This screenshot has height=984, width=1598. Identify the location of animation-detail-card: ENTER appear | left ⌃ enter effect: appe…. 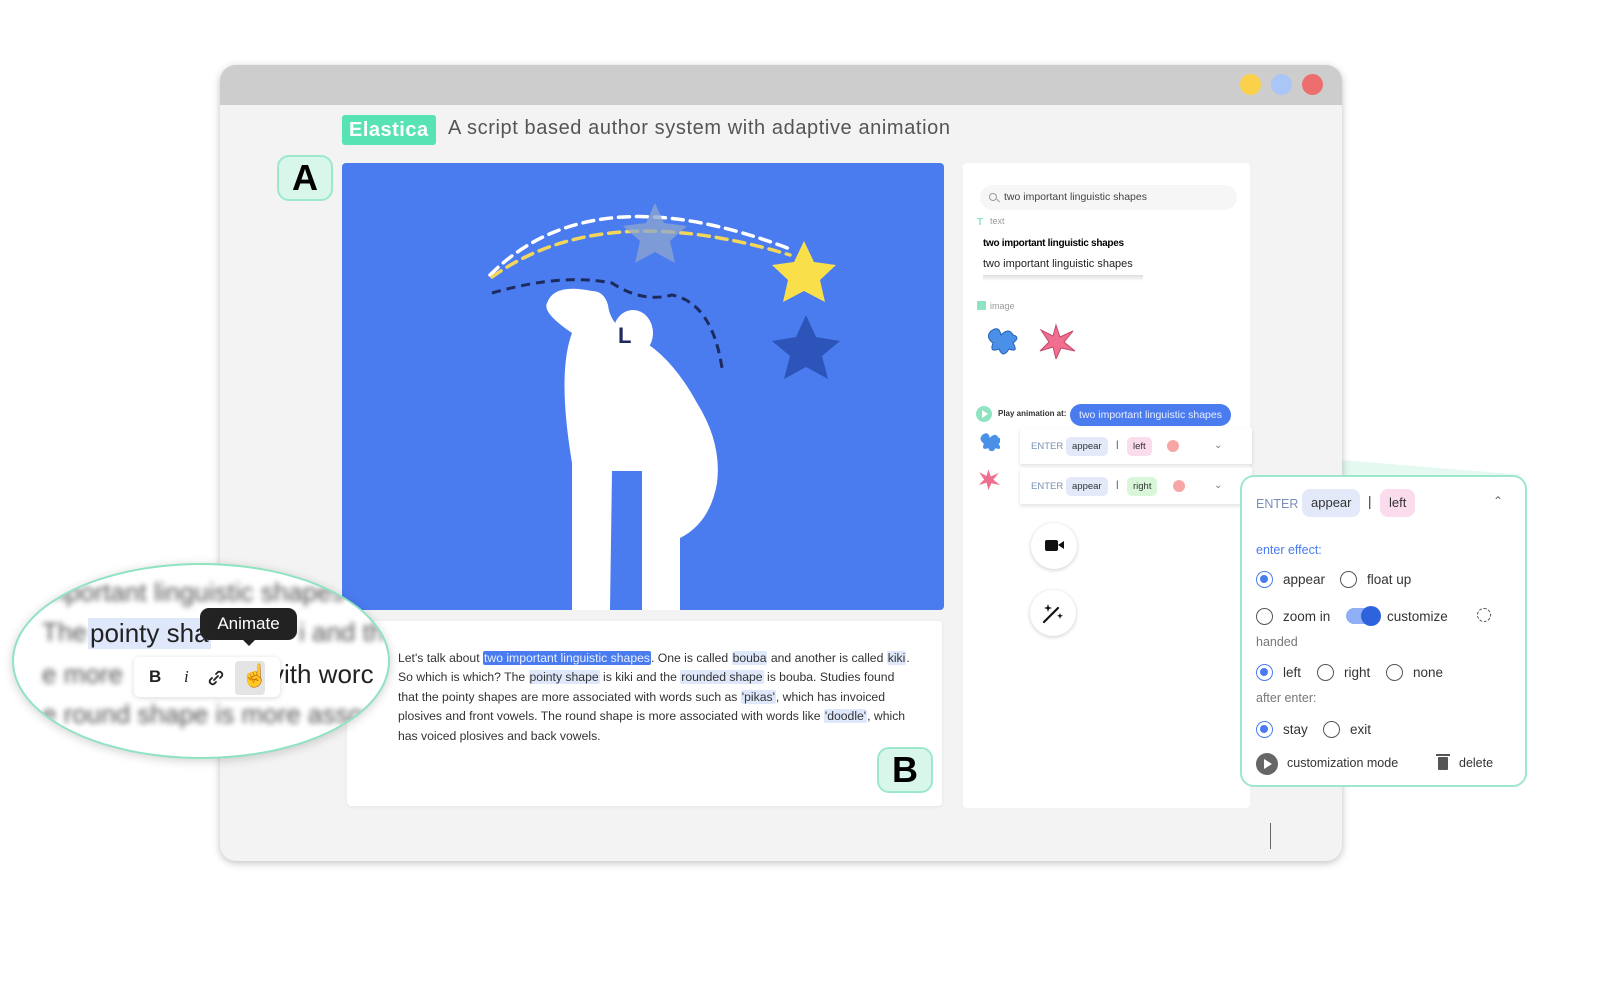
(1383, 631).